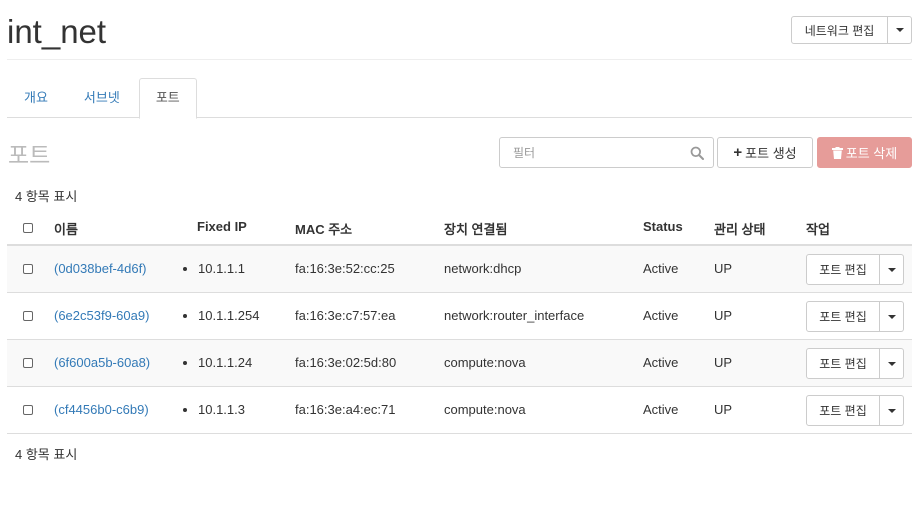 The image size is (920, 508). Describe the element at coordinates (46, 454) in the screenshot. I see `item-count-bottom: 4 항목 표시` at that location.